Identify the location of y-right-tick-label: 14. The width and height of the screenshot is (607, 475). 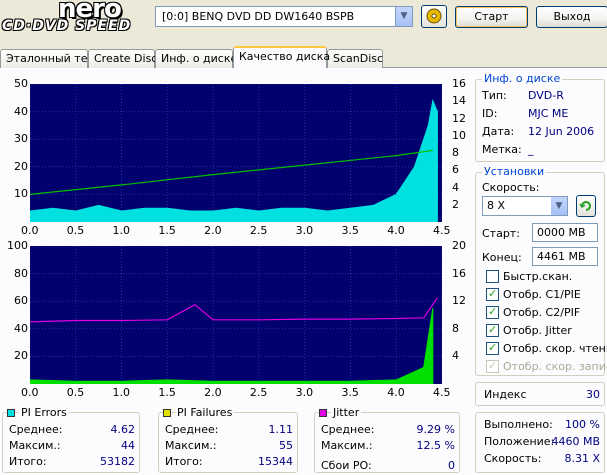
(459, 101).